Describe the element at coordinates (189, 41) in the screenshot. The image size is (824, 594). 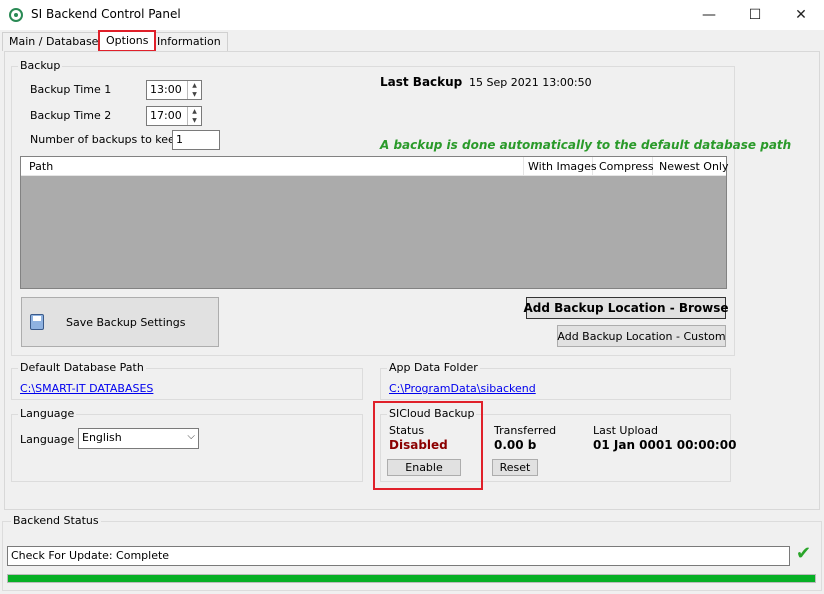
I see `tab-information: Information` at that location.